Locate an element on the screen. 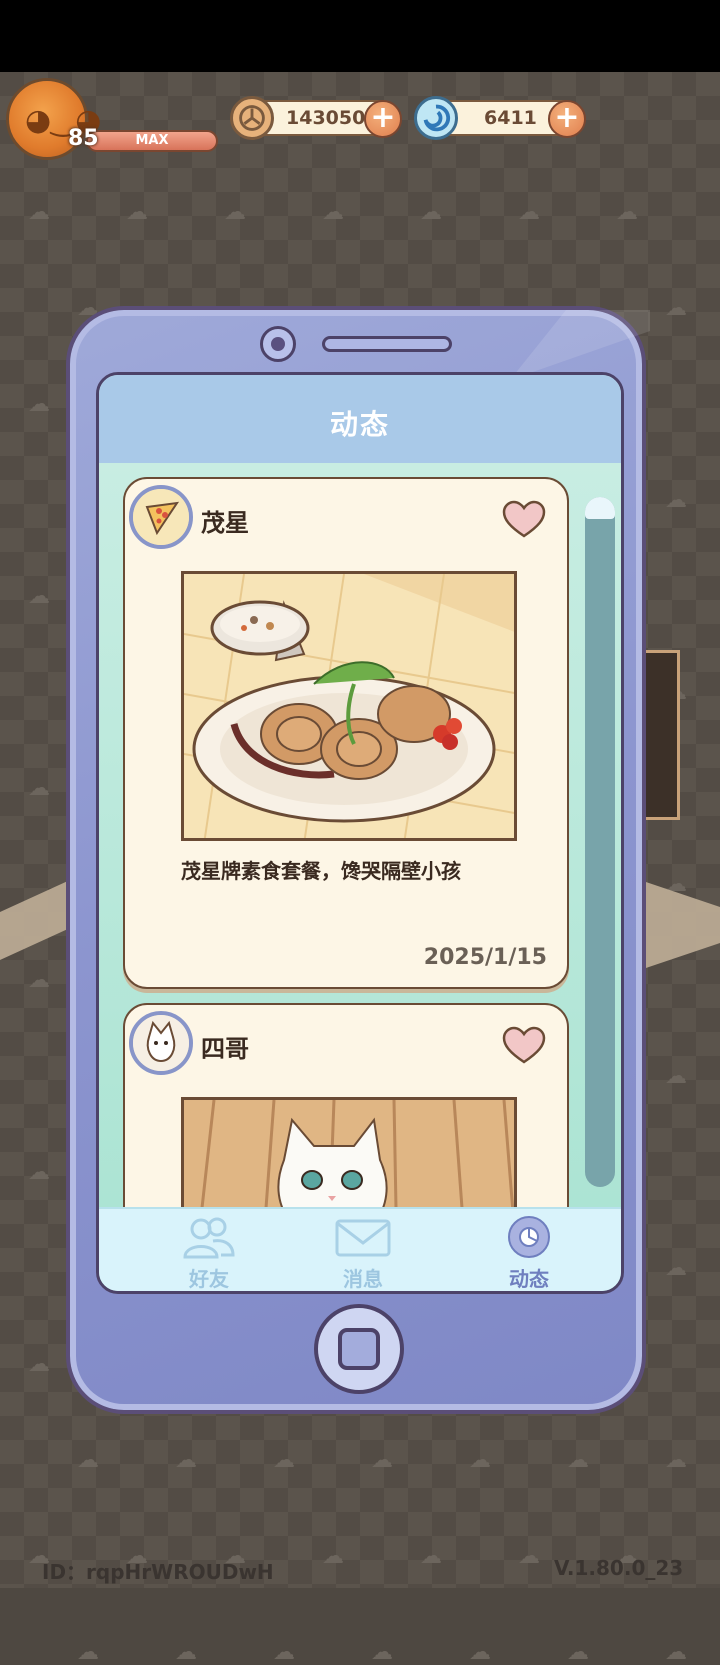 This screenshot has width=720, height=1665. coin-icon is located at coordinates (252, 118).